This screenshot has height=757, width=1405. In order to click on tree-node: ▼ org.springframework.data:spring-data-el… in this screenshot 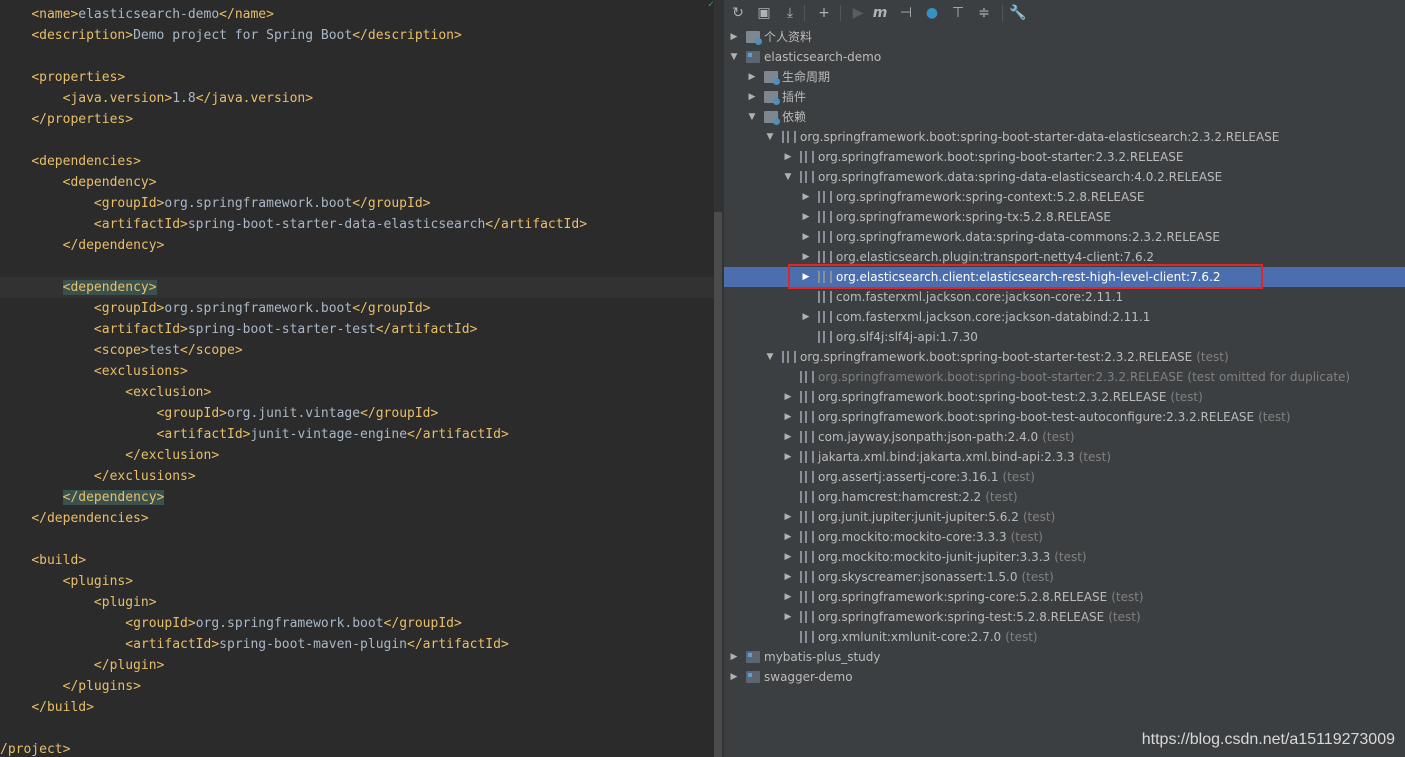, I will do `click(1064, 177)`.